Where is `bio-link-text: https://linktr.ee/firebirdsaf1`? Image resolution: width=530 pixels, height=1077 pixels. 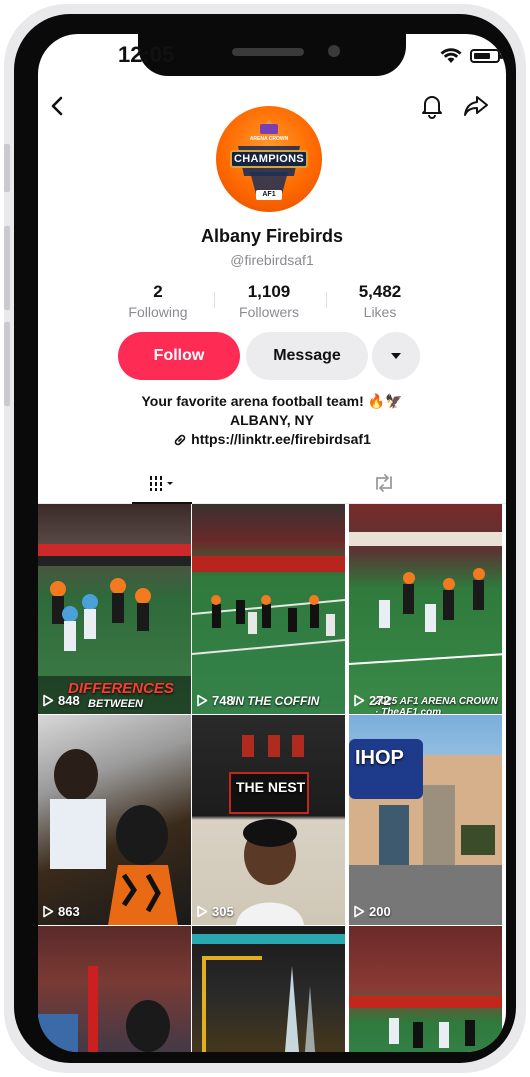
bio-link-text: https://linktr.ee/firebirdsaf1 is located at coordinates (281, 439).